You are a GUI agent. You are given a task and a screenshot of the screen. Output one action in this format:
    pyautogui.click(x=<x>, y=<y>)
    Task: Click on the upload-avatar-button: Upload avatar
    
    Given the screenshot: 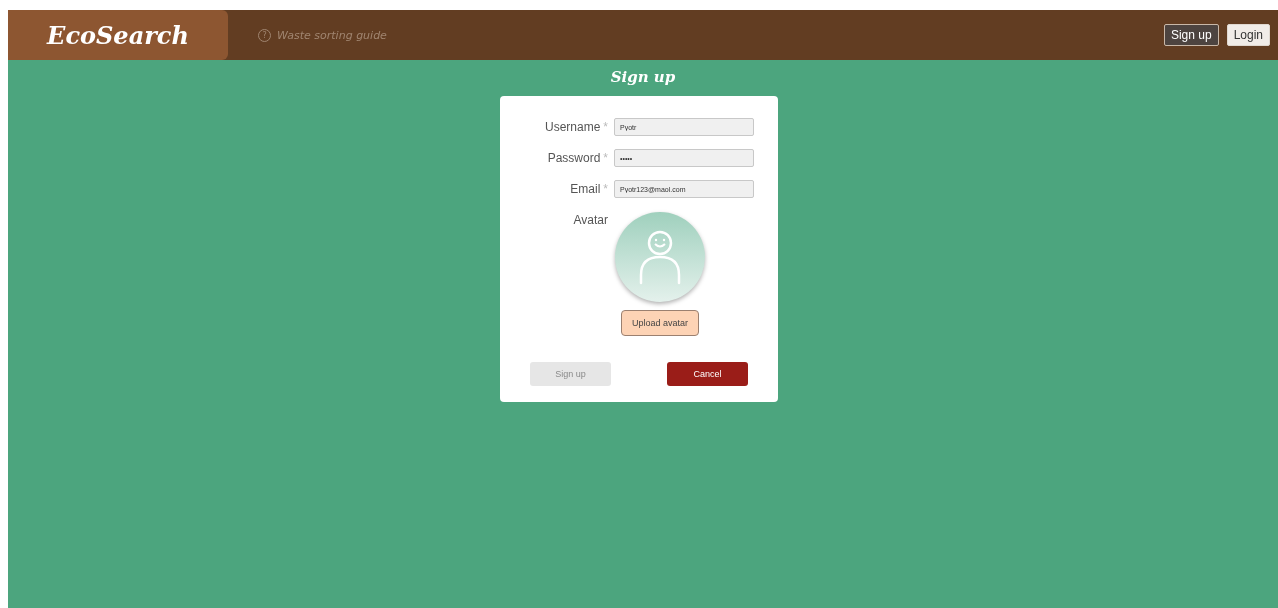 What is the action you would take?
    pyautogui.click(x=659, y=323)
    